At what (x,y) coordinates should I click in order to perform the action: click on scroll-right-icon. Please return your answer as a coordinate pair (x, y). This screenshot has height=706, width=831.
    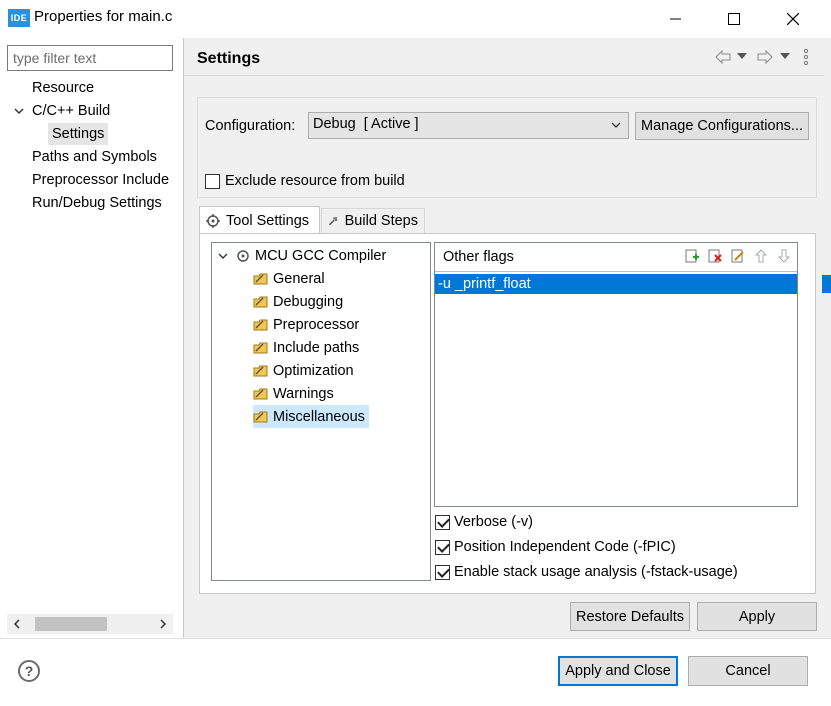
    Looking at the image, I should click on (163, 624).